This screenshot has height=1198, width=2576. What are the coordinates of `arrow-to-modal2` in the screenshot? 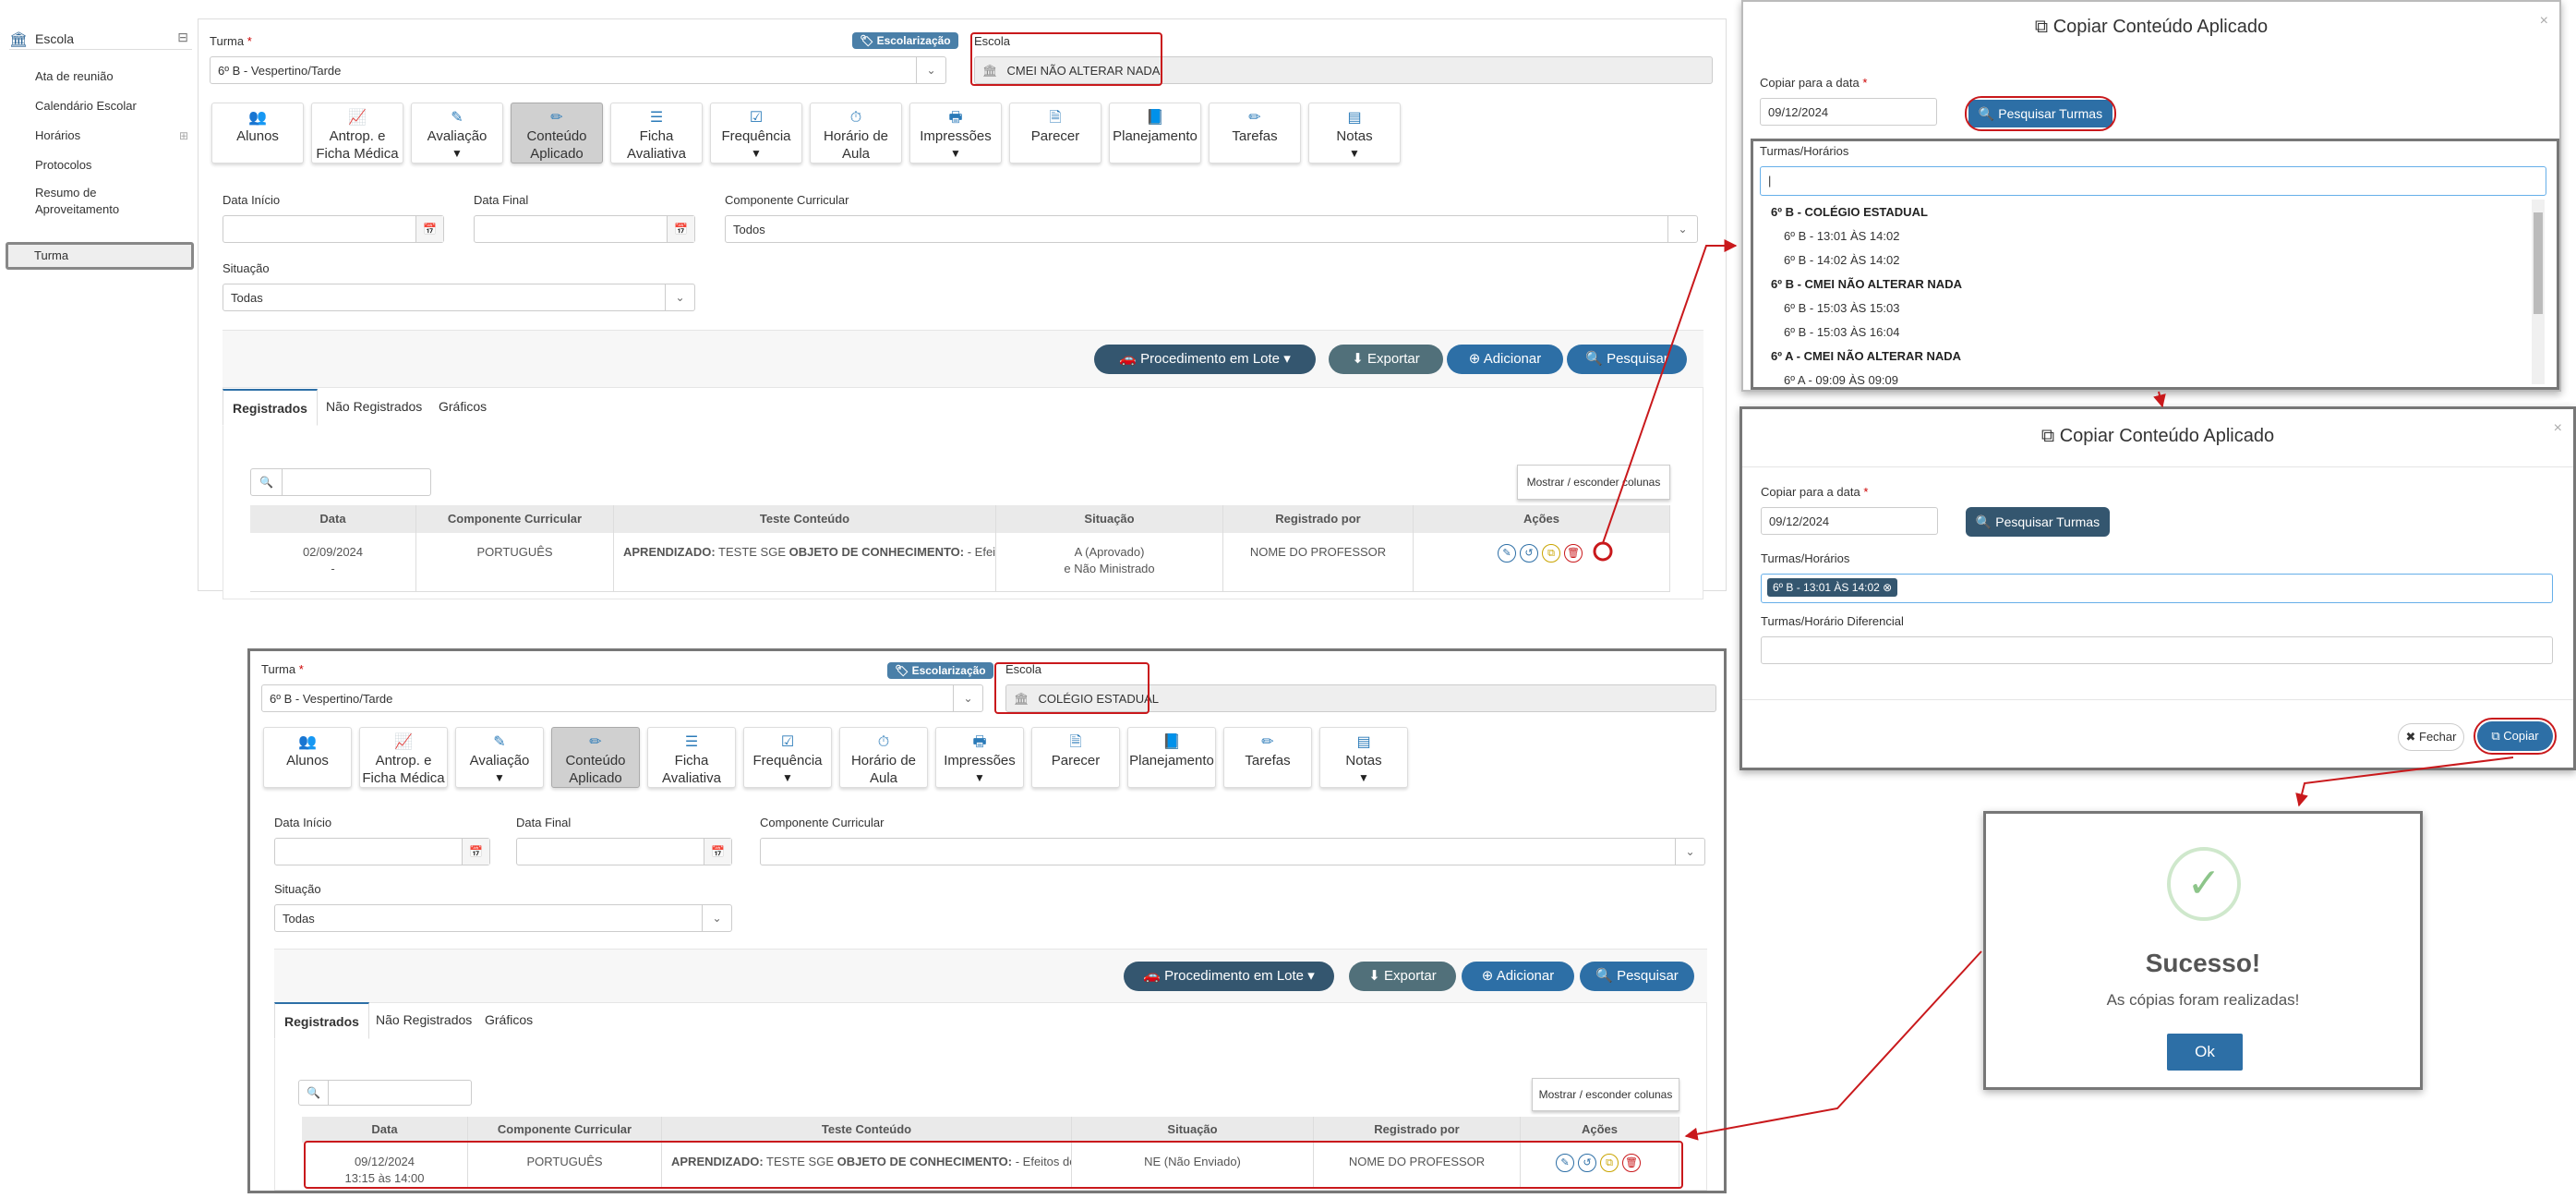 It's located at (2159, 399).